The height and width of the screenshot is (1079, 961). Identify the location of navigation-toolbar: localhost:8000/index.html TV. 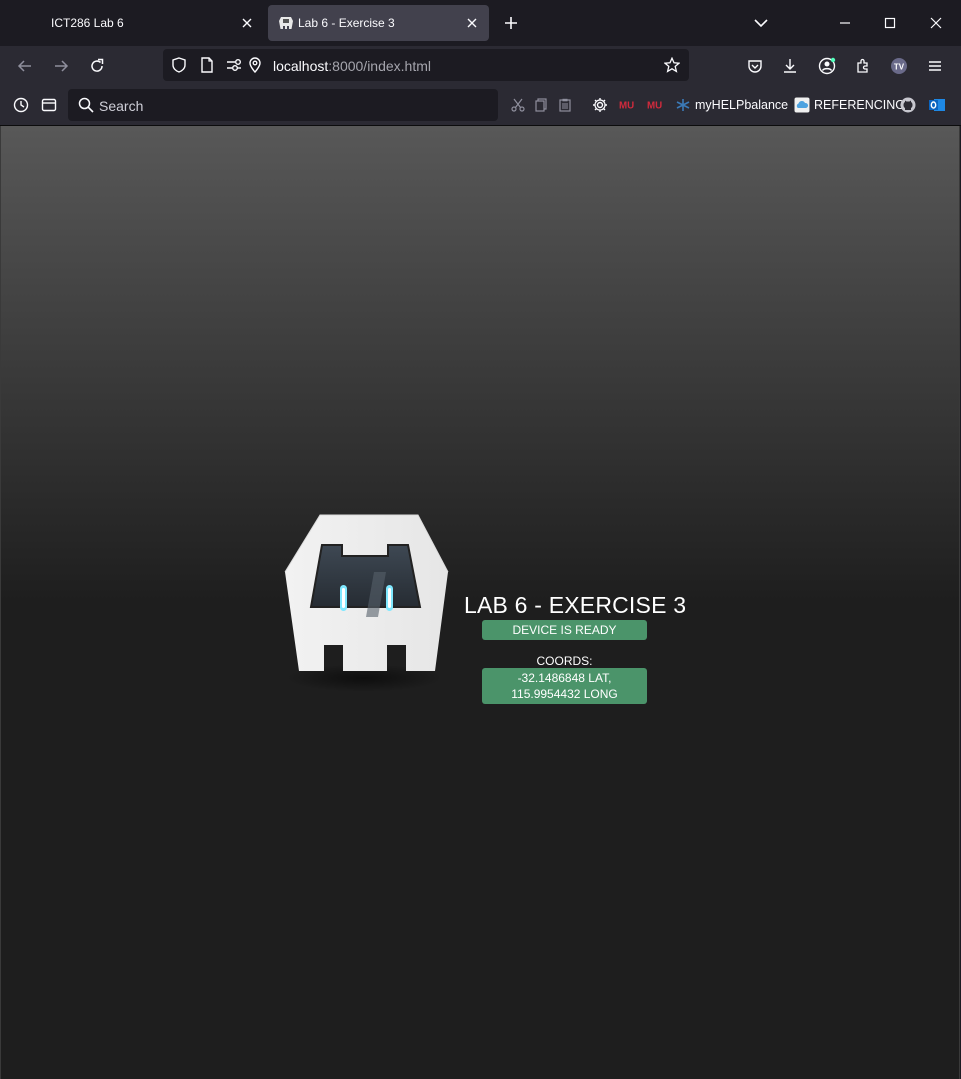
(480, 66).